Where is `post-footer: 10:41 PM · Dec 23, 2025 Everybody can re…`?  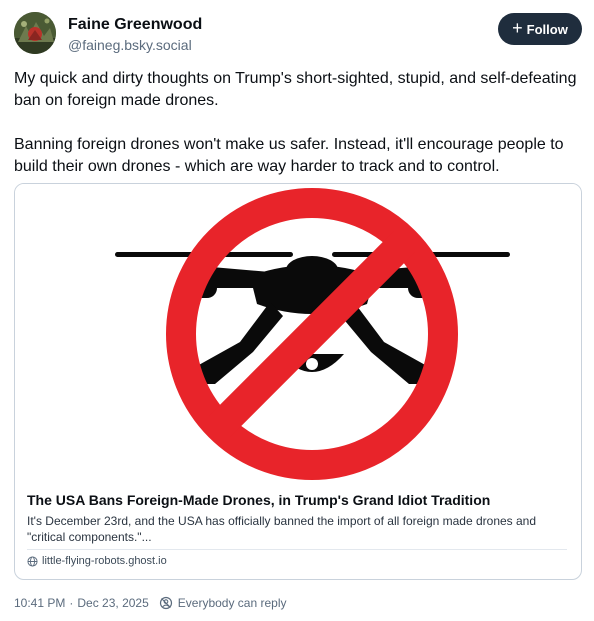 post-footer: 10:41 PM · Dec 23, 2025 Everybody can re… is located at coordinates (150, 603).